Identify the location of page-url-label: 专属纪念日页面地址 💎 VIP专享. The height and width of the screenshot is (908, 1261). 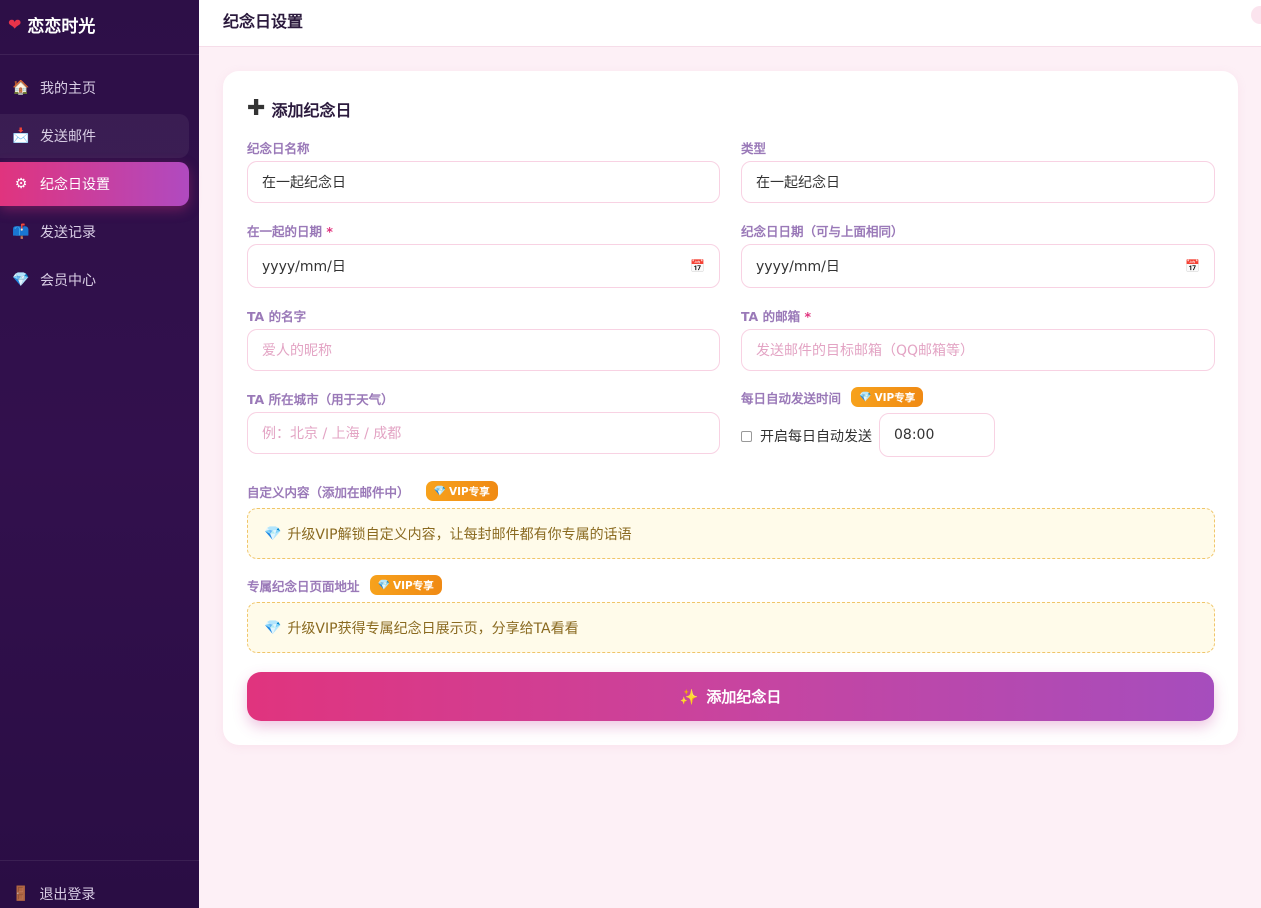
(344, 585).